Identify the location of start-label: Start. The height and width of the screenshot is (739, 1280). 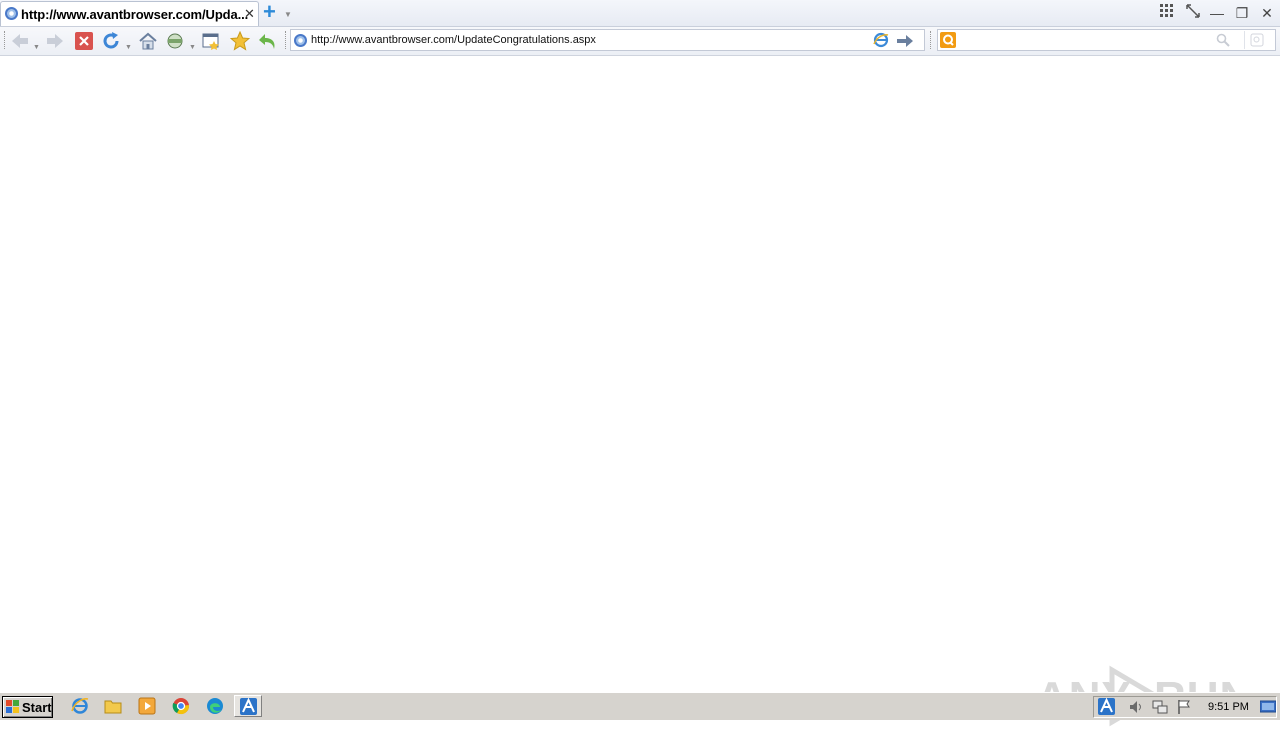
(37, 707).